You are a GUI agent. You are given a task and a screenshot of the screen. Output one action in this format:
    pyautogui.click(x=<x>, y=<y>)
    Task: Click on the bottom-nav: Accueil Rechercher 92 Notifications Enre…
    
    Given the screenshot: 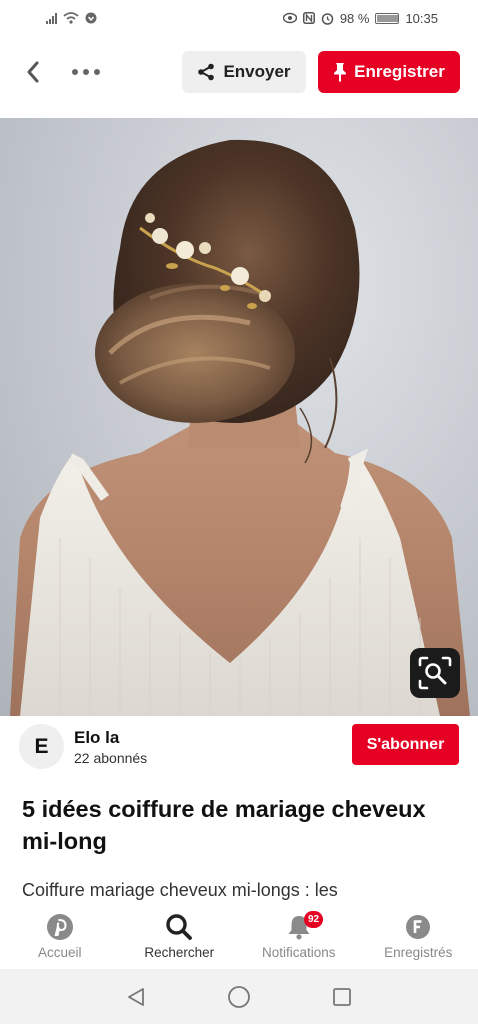 What is the action you would take?
    pyautogui.click(x=239, y=937)
    